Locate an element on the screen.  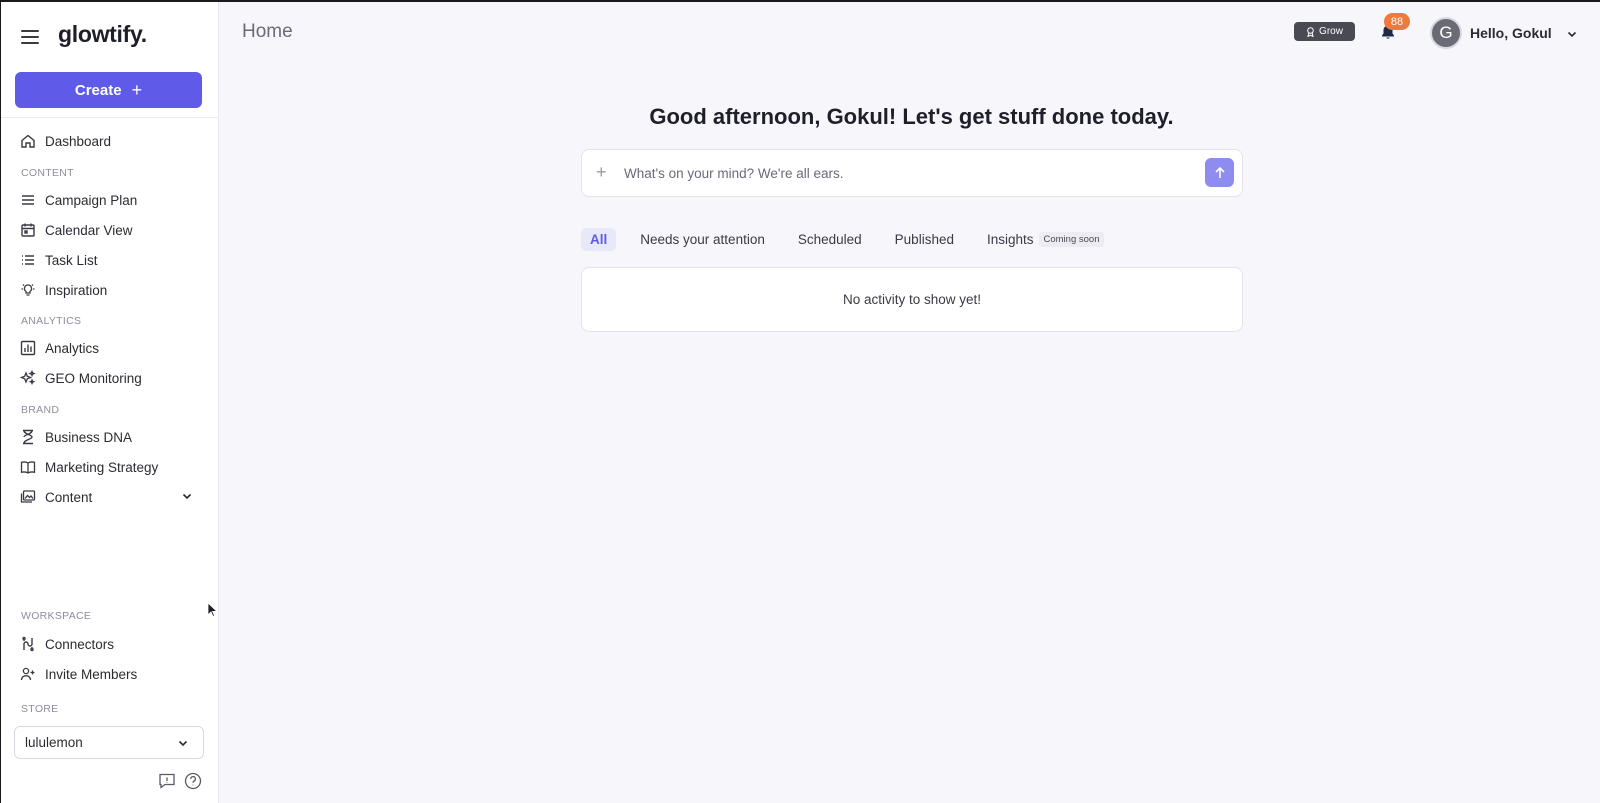
sidebar-item-label: Invite Members is located at coordinates (91, 674).